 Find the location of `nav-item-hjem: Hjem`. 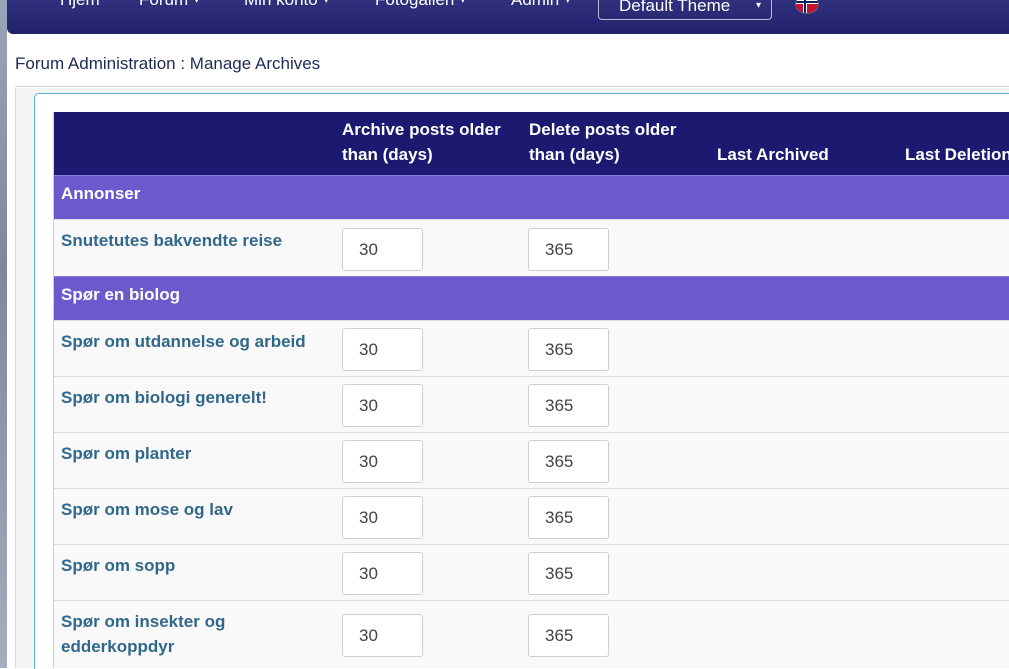

nav-item-hjem: Hjem is located at coordinates (80, 5).